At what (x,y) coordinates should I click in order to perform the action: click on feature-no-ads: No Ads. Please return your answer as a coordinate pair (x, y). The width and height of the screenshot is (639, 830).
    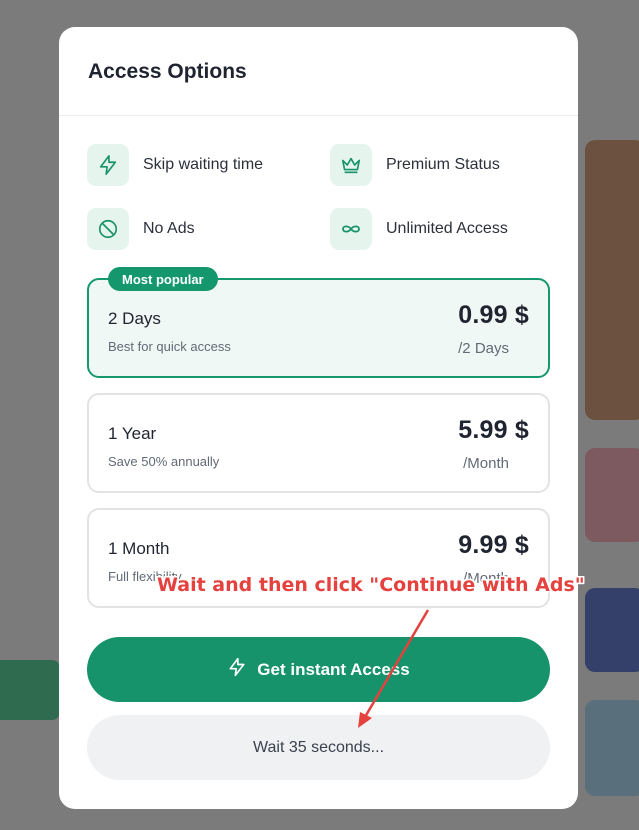
    Looking at the image, I should click on (141, 229).